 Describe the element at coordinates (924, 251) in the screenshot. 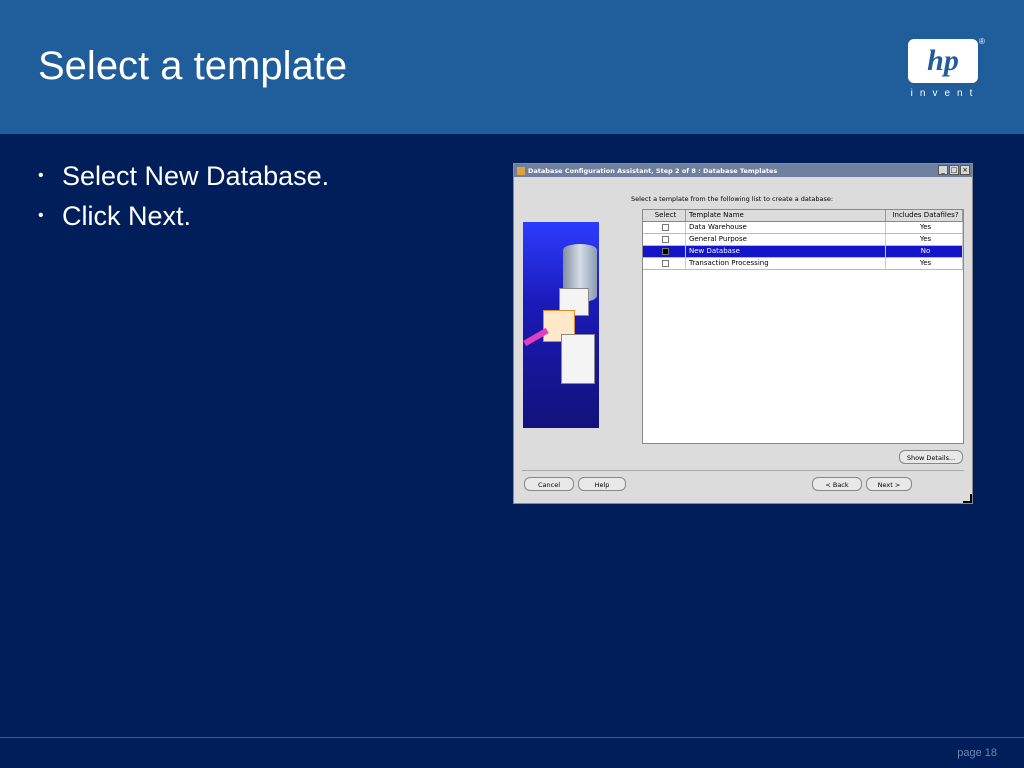

I see `datafiles-cell: No` at that location.